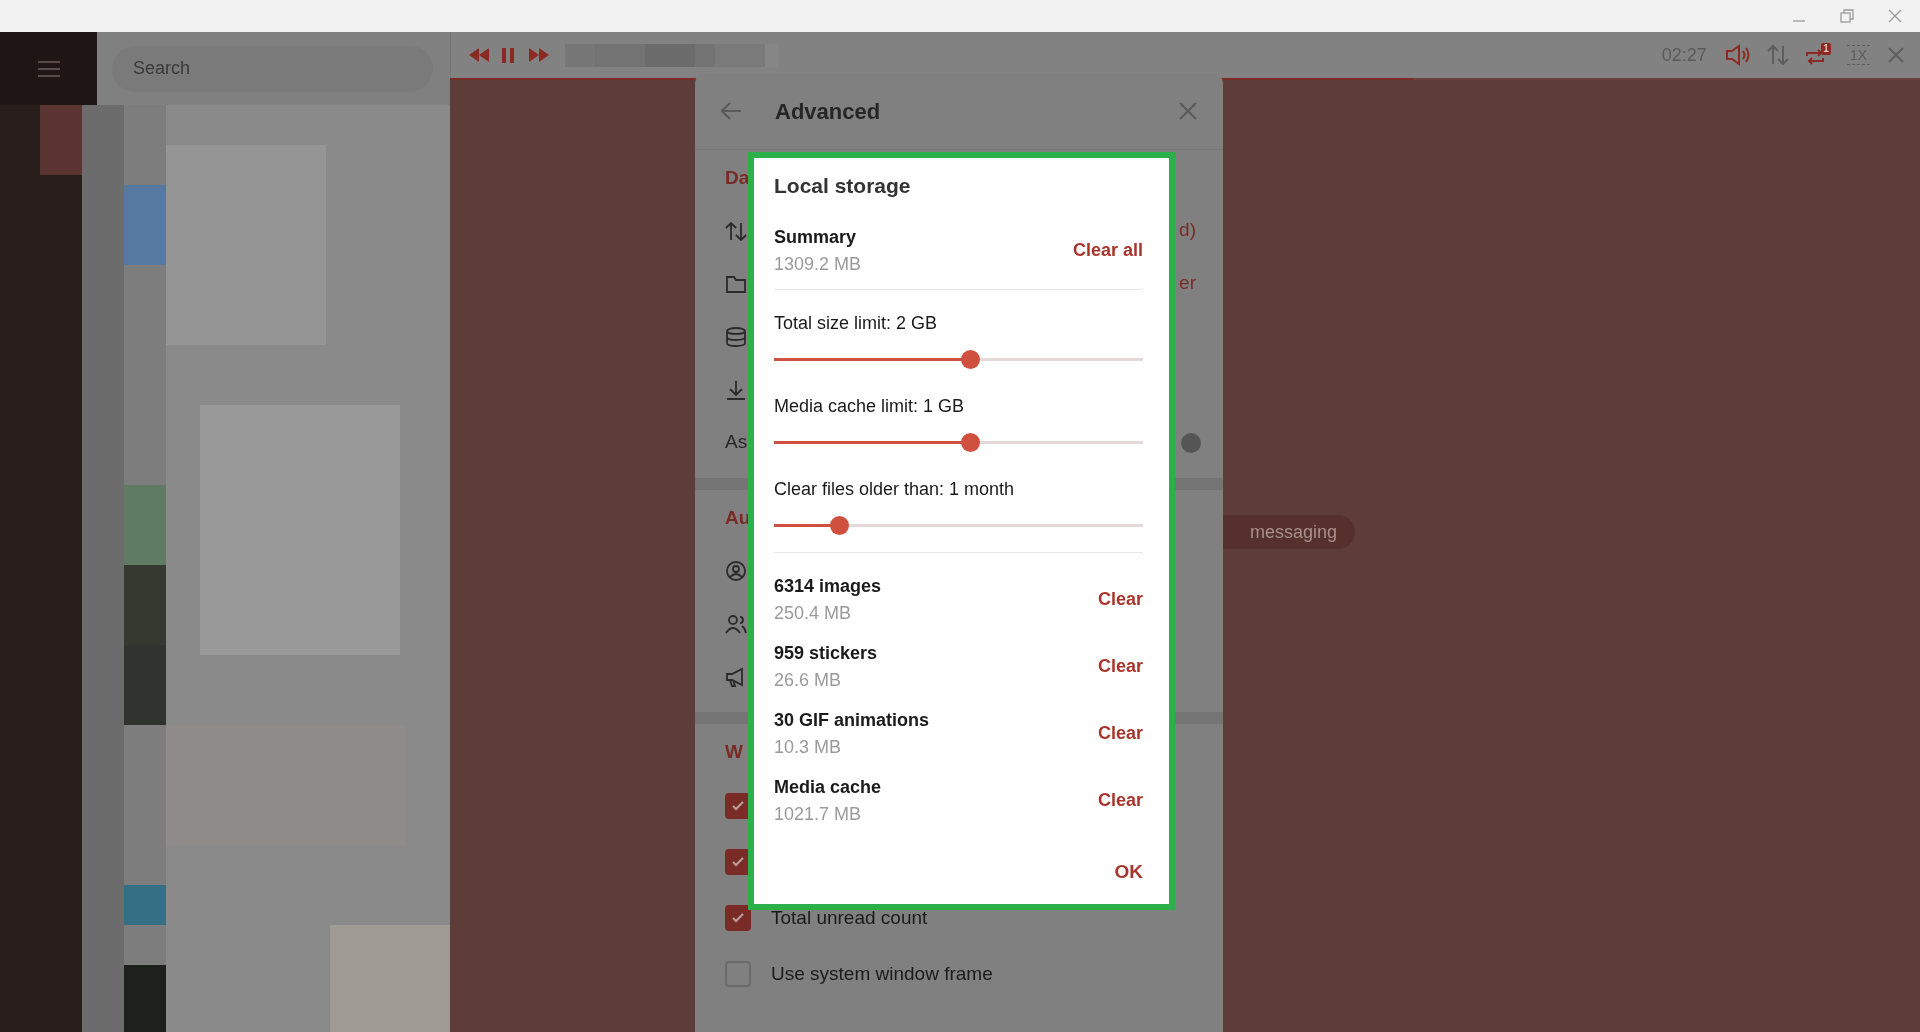 The height and width of the screenshot is (1032, 1920). I want to click on back-arrow-icon, so click(731, 111).